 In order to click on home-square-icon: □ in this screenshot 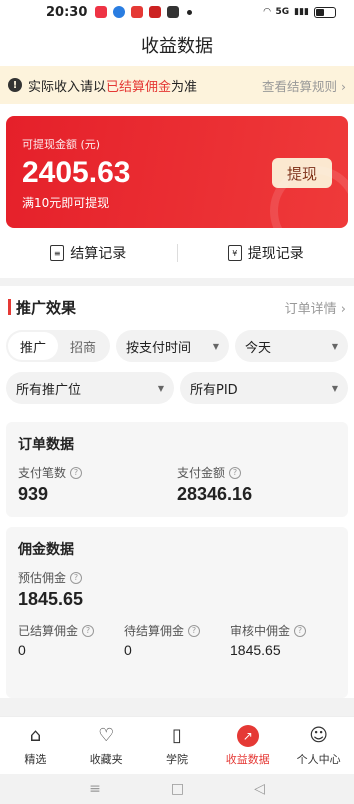, I will do `click(177, 789)`.